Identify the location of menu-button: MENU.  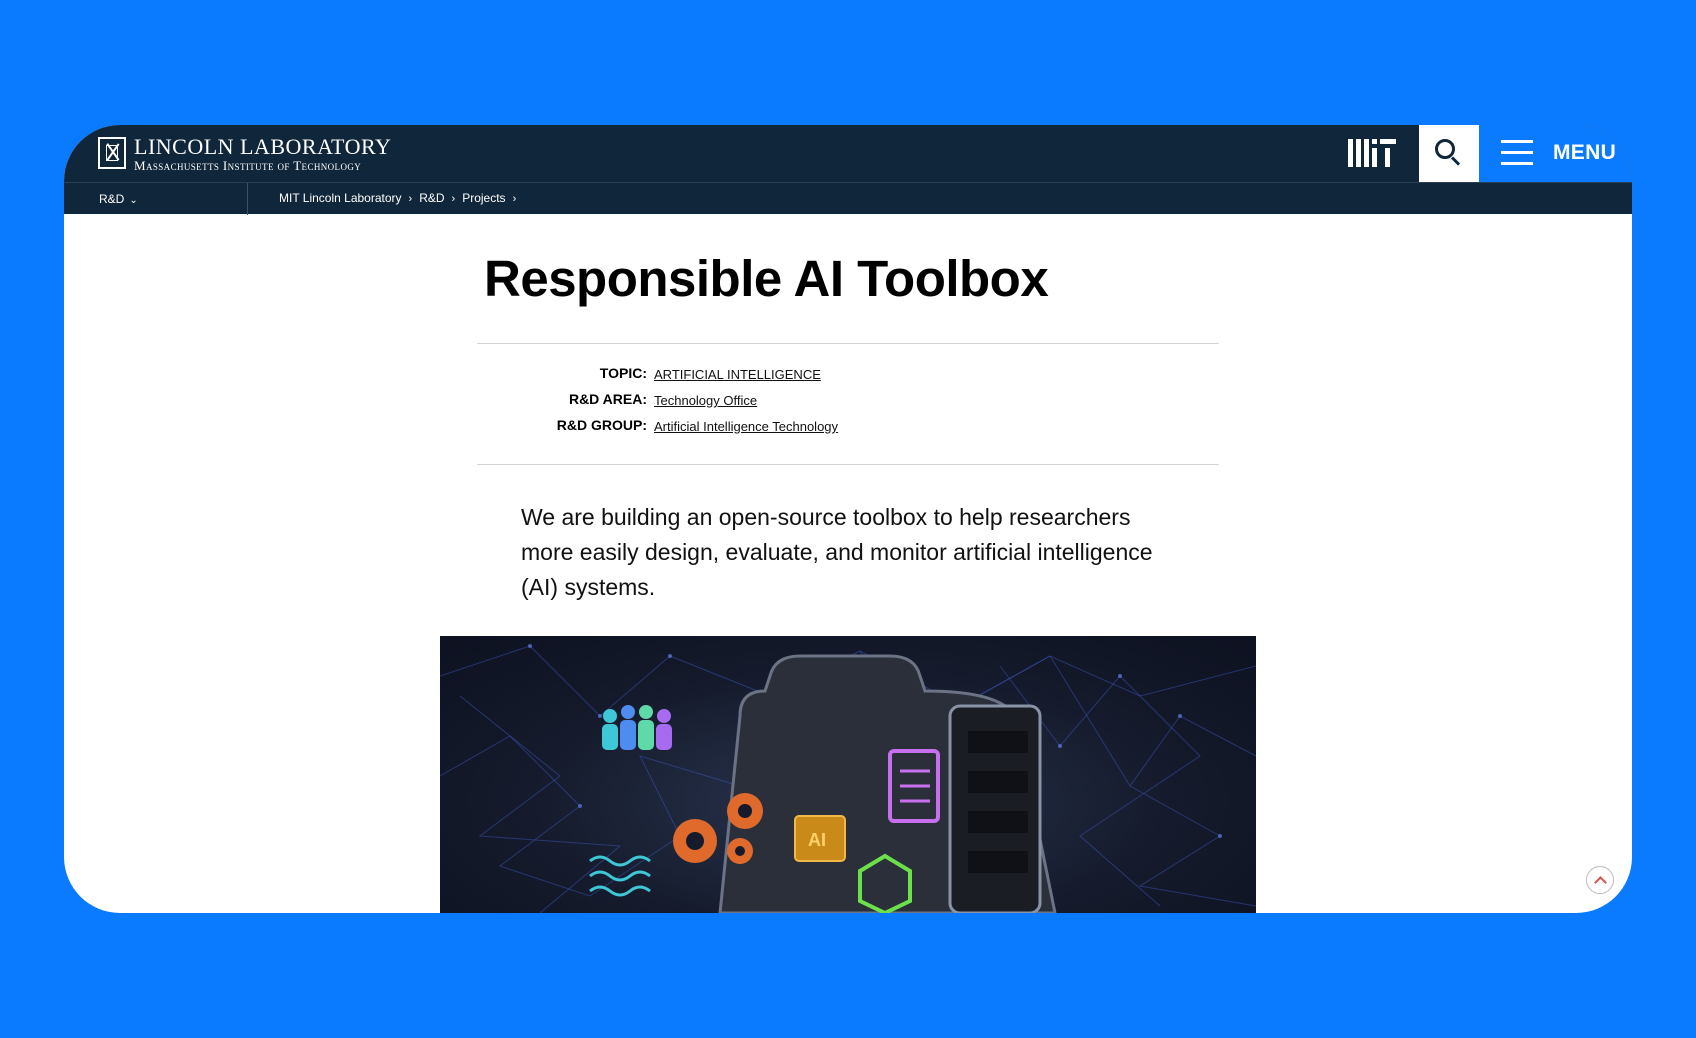
(1555, 153).